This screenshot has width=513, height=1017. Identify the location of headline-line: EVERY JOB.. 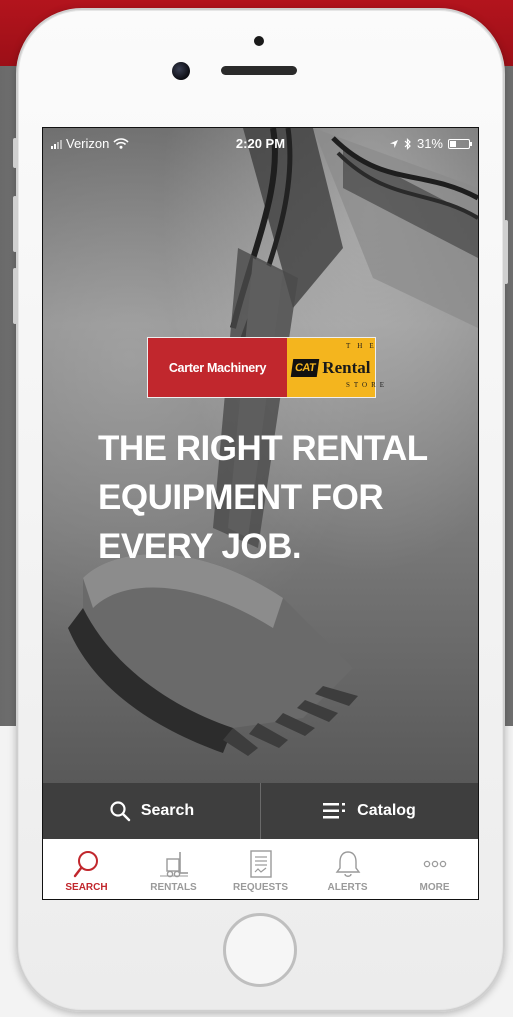
(200, 546).